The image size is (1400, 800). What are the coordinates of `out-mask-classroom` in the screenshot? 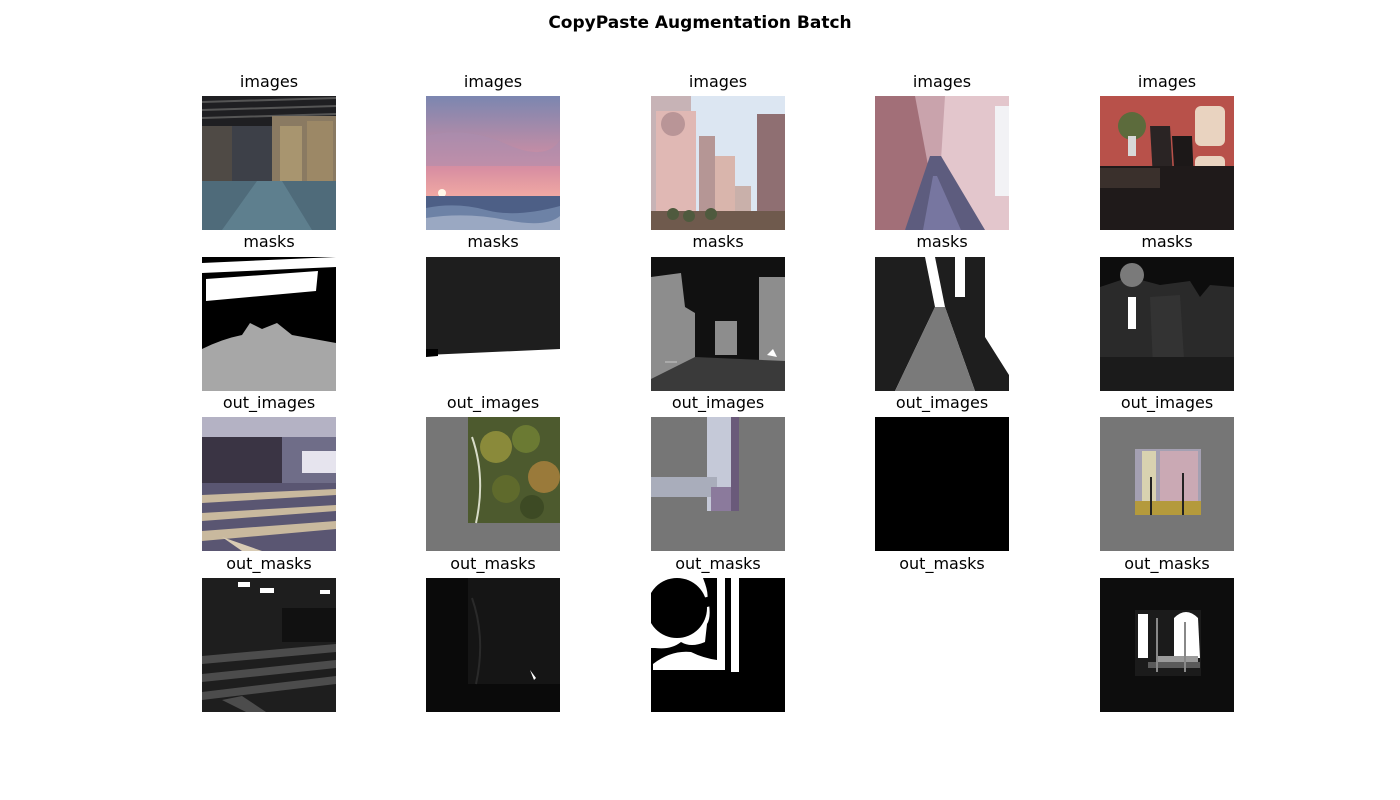 It's located at (269, 645).